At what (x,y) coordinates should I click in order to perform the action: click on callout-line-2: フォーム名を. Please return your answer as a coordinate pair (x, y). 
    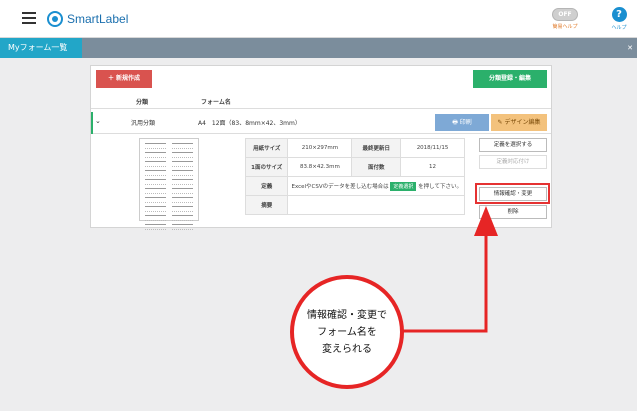
    Looking at the image, I should click on (347, 332).